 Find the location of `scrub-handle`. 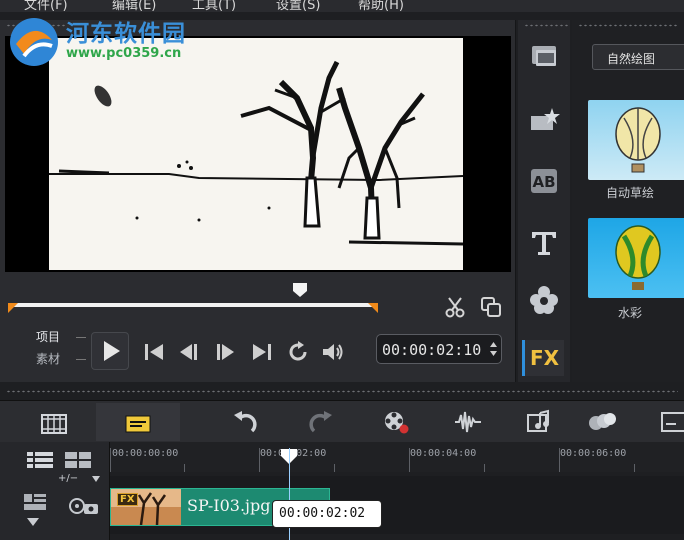

scrub-handle is located at coordinates (300, 290).